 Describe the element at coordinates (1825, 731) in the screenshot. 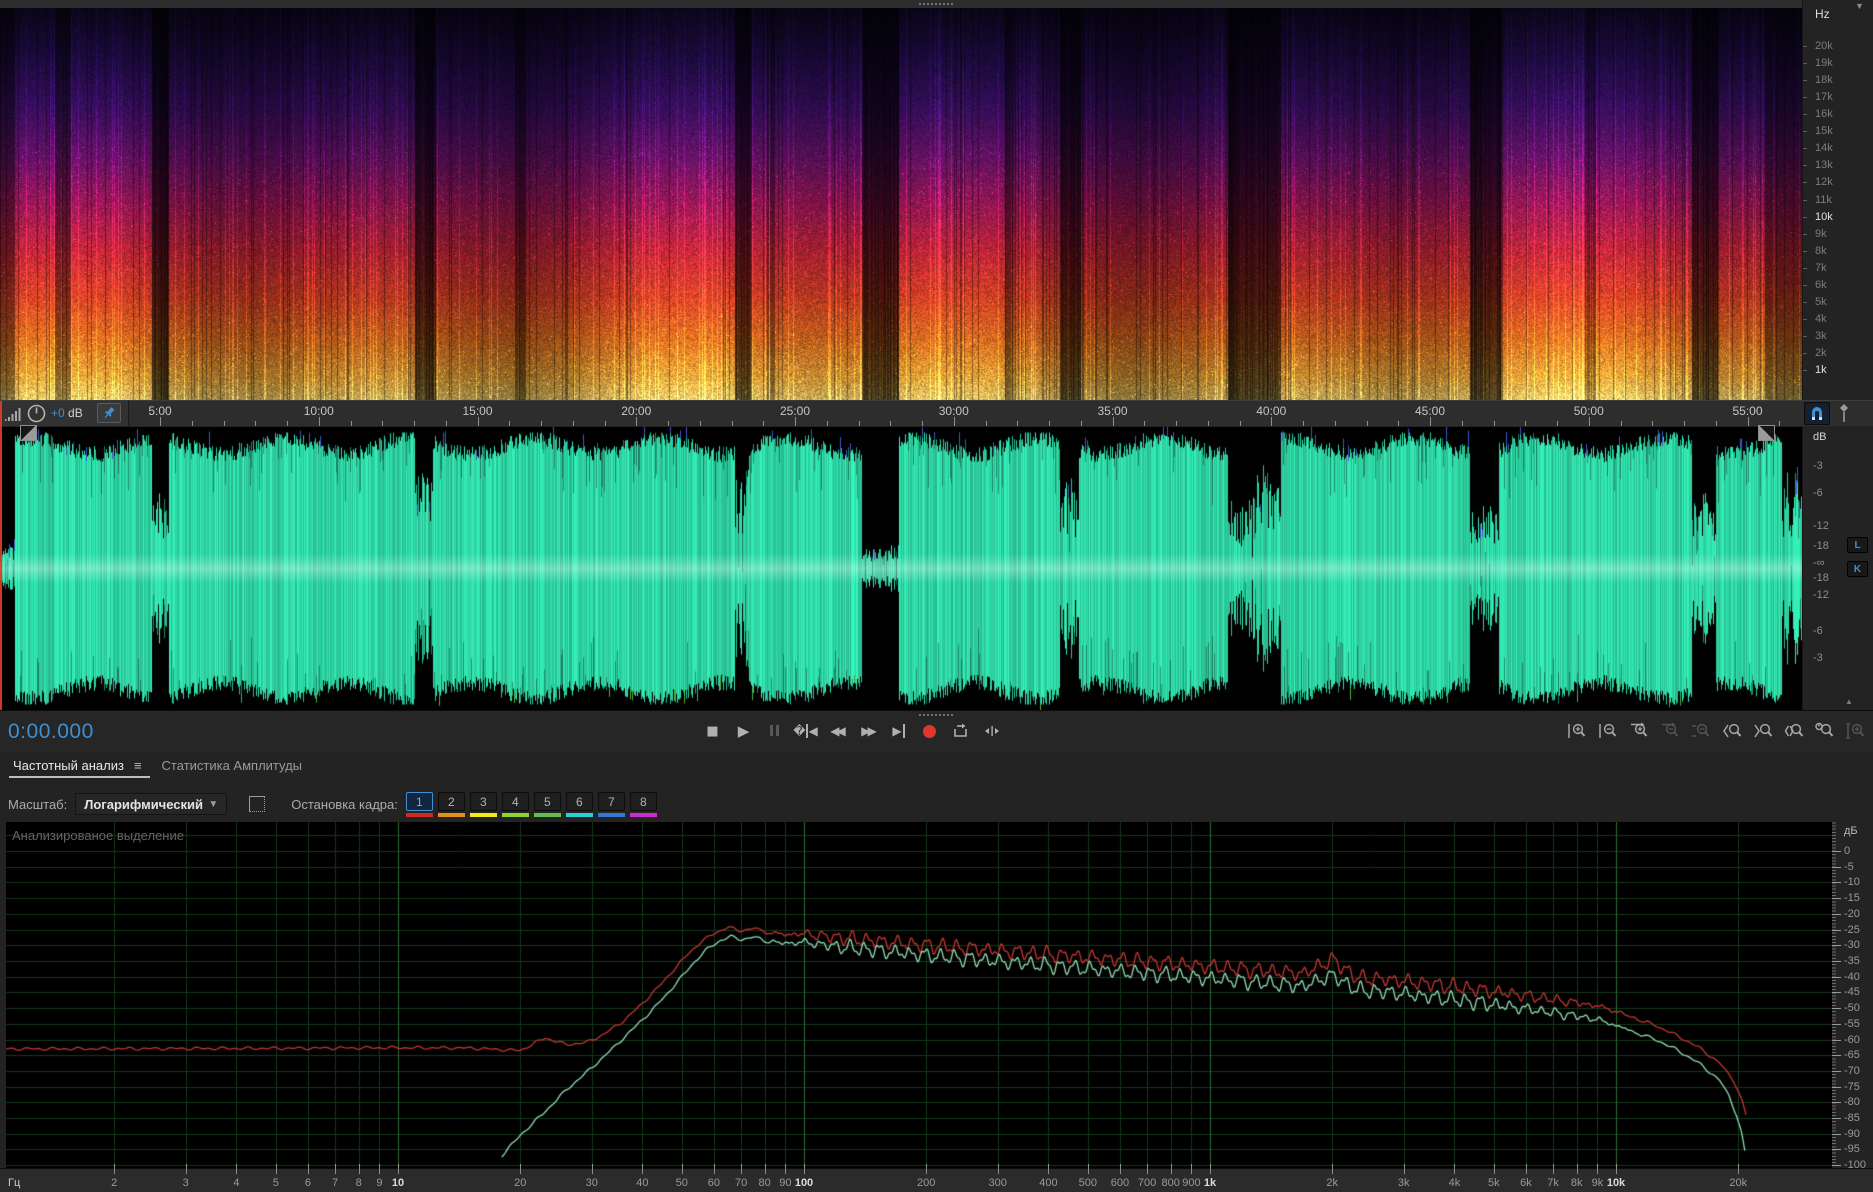

I see `zoom-duration-button` at that location.